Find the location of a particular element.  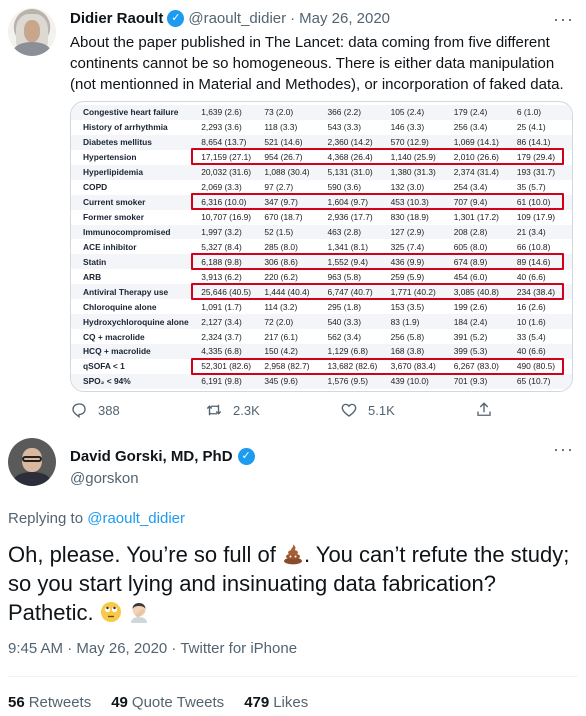

row-value: 66 (10.8) is located at coordinates (540, 247).